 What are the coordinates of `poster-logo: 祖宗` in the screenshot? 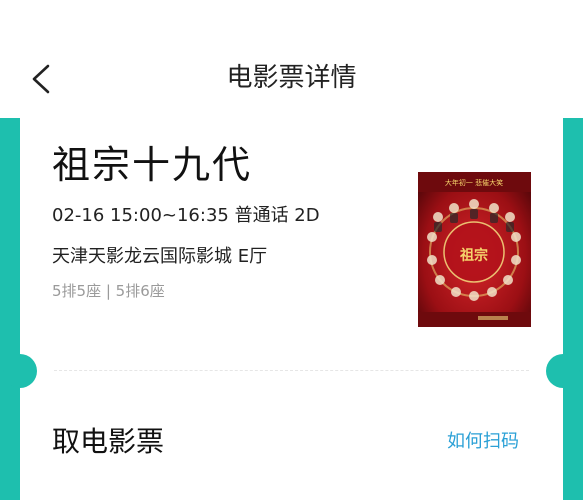 It's located at (473, 255).